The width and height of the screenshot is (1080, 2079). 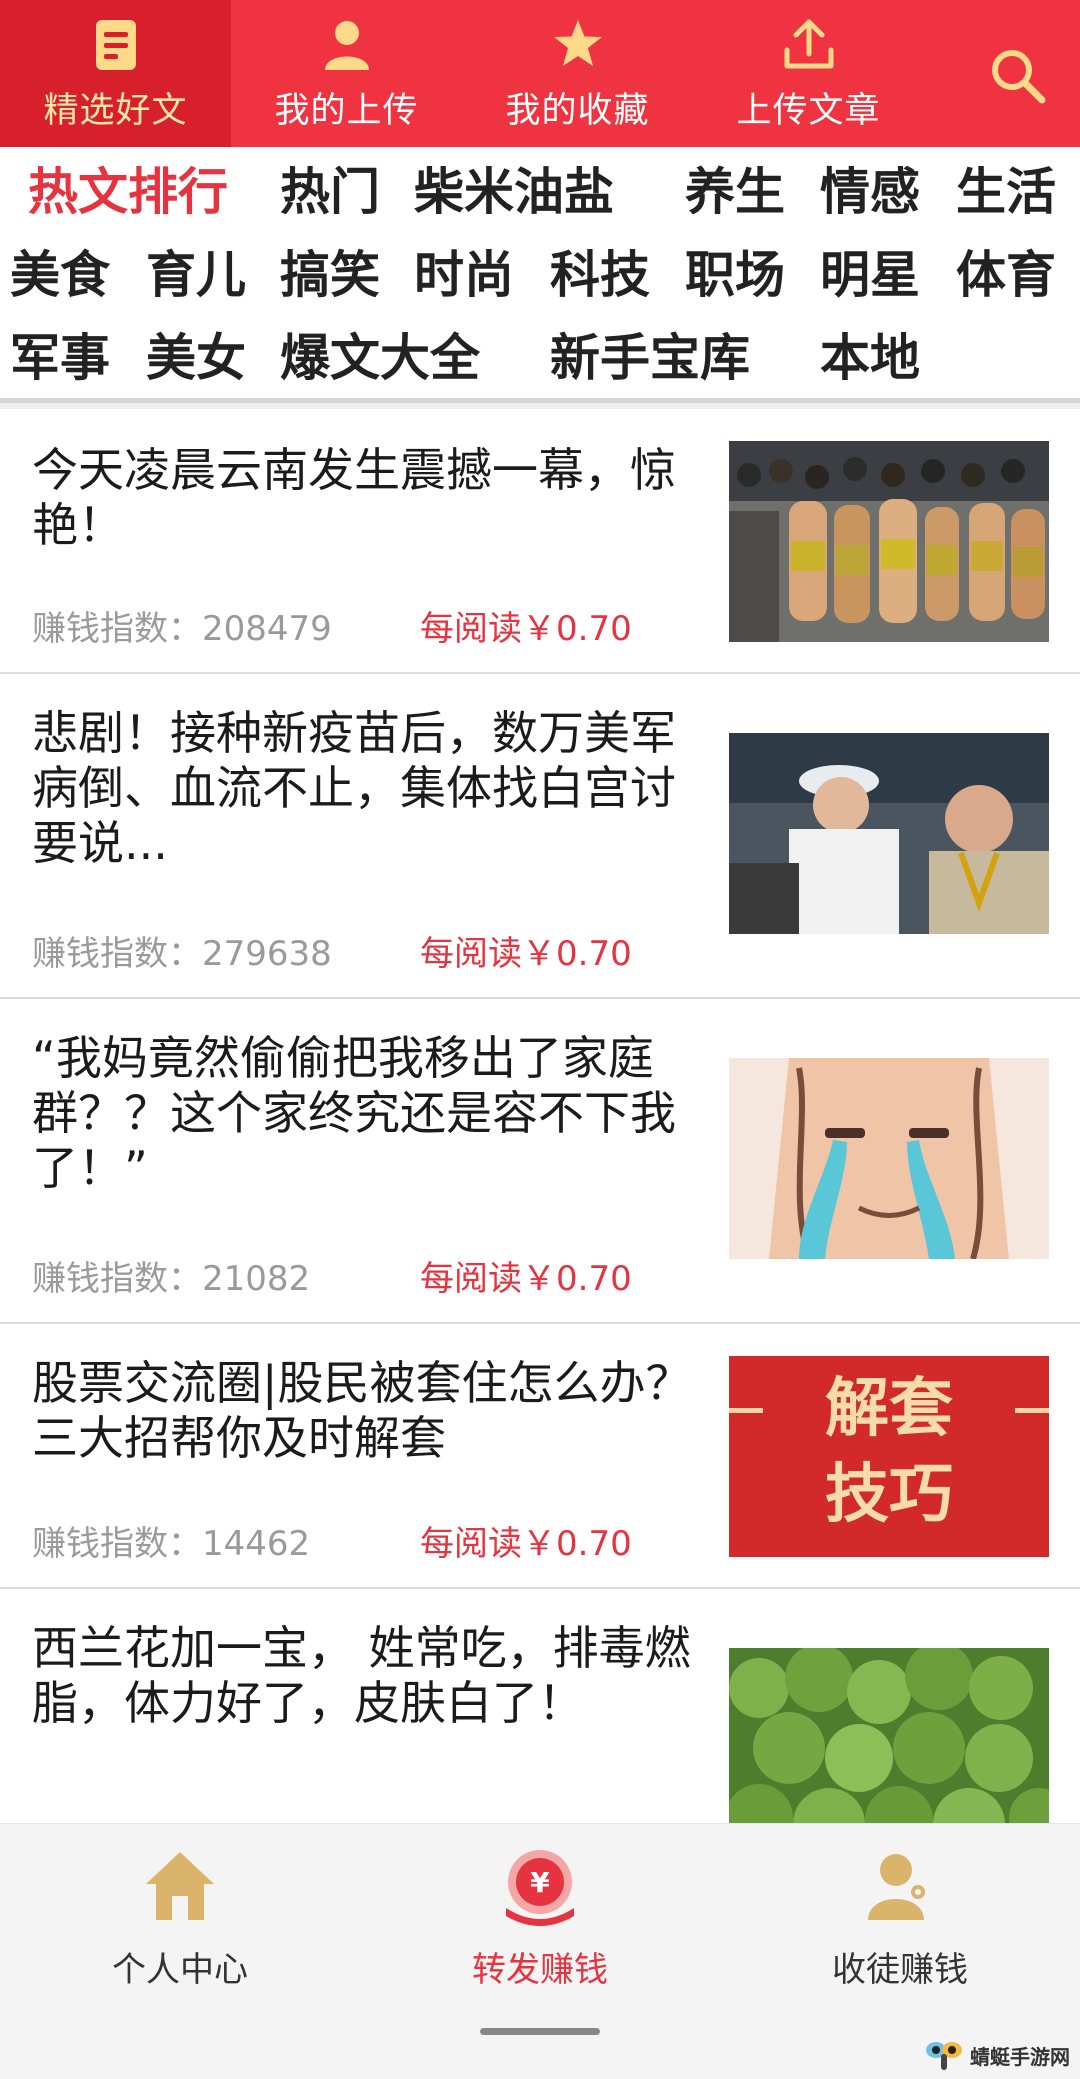 What do you see at coordinates (115, 45) in the screenshot?
I see `article-icon` at bounding box center [115, 45].